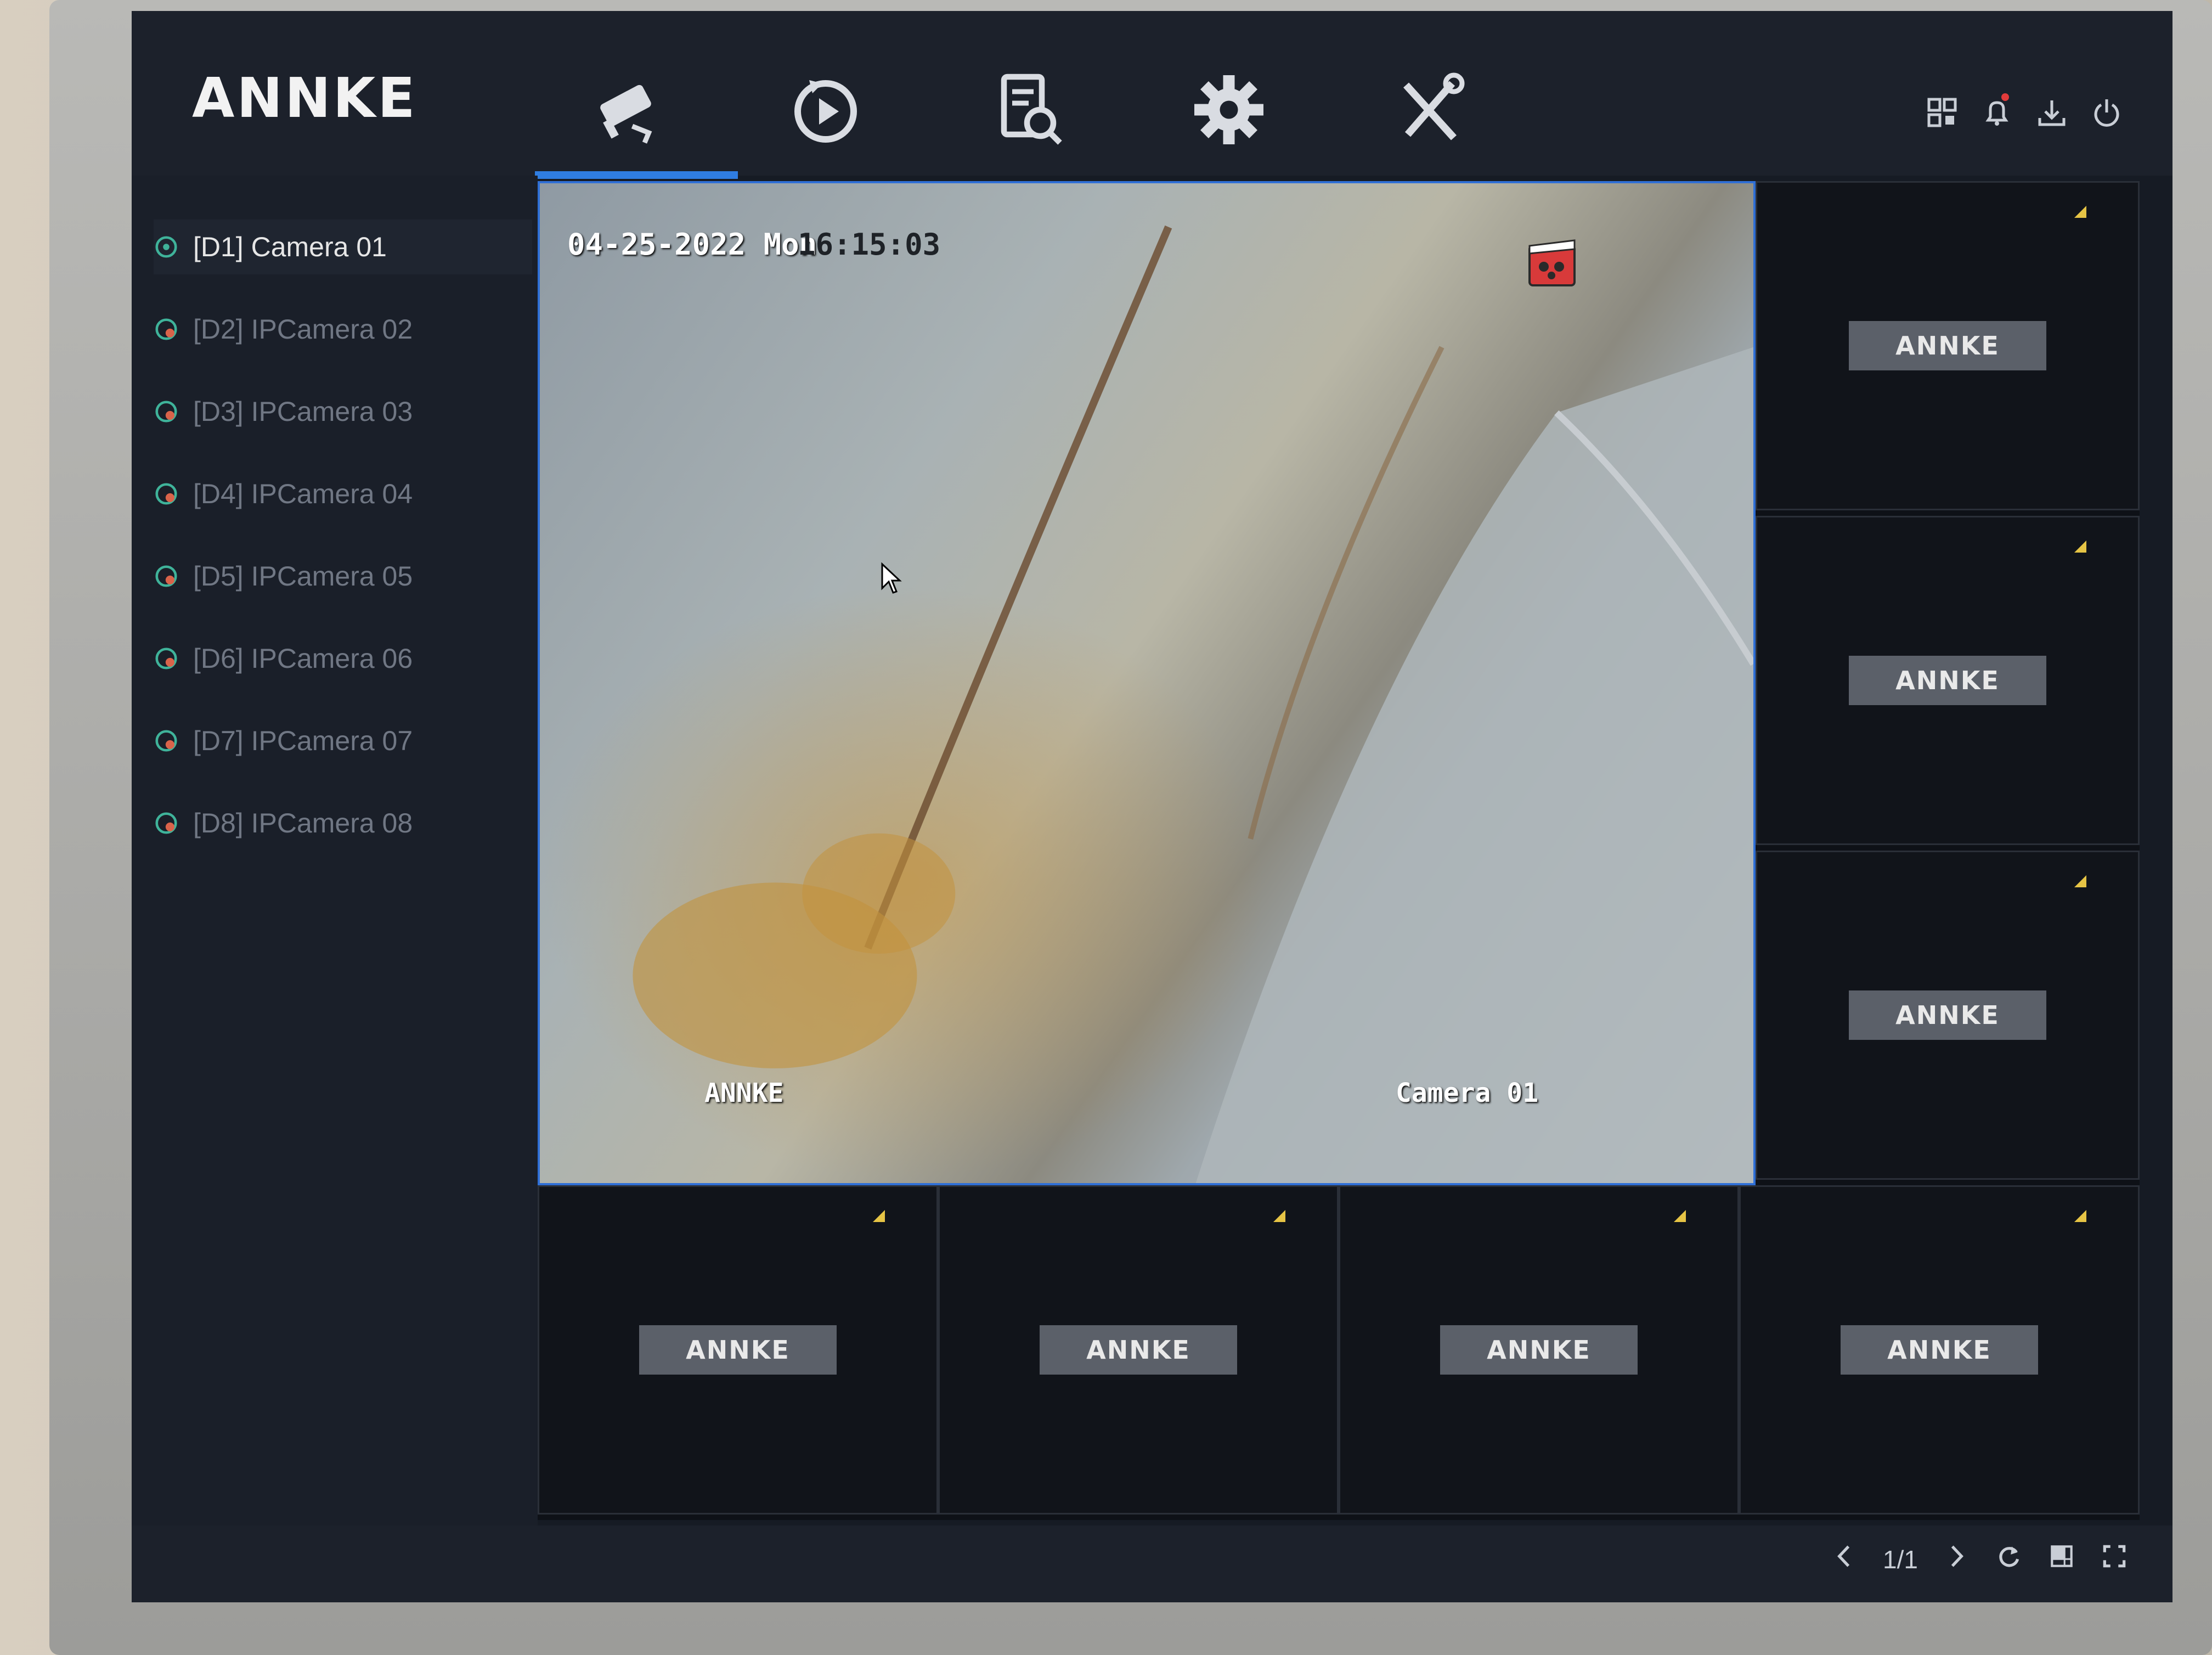 The image size is (2212, 1655). I want to click on camera-tile-d5: ANNKE, so click(738, 1350).